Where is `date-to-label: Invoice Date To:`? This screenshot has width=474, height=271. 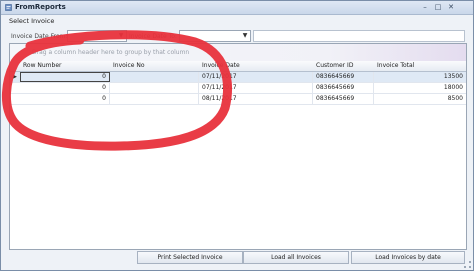
date-to-label: Invoice Date To: is located at coordinates (153, 36).